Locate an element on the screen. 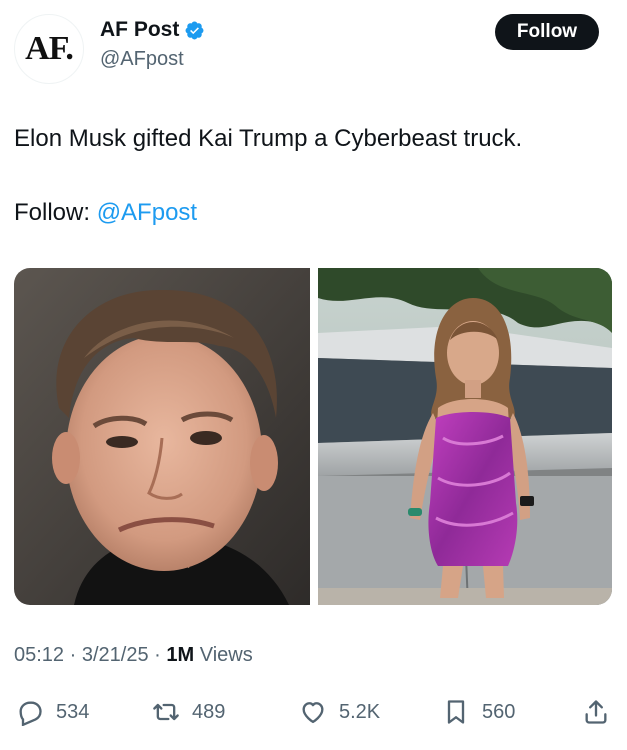 This screenshot has width=627, height=750. author-display-name: AF Post is located at coordinates (139, 30).